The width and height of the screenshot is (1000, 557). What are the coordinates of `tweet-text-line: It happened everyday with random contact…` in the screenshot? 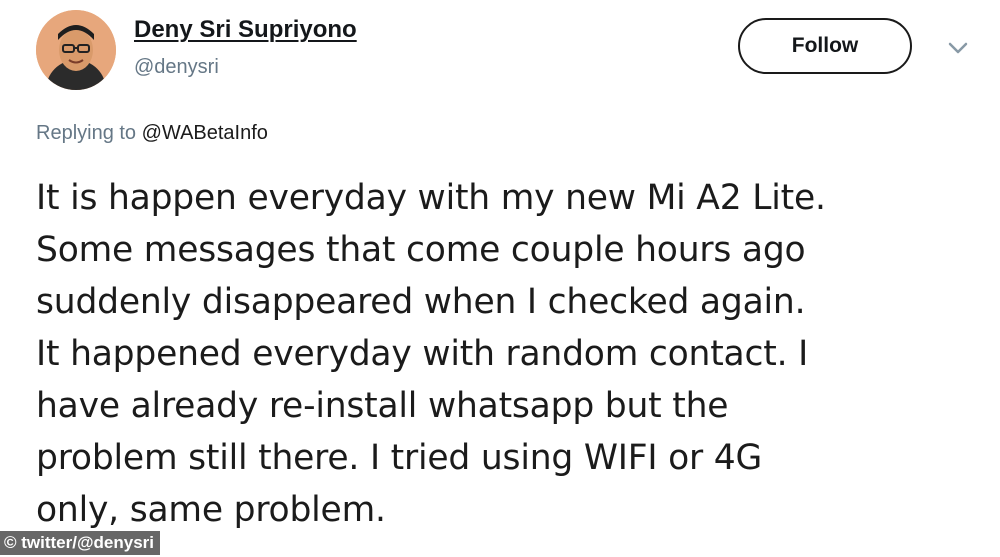 It's located at (422, 354).